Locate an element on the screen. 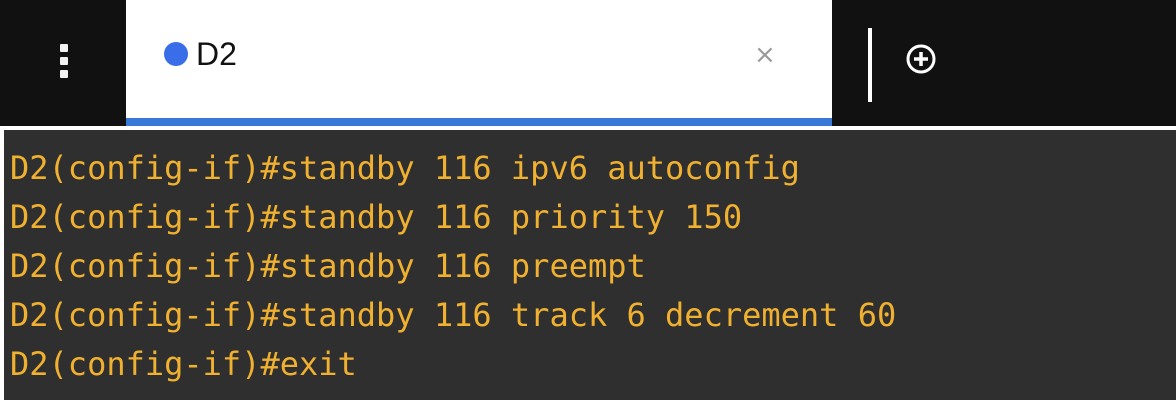 This screenshot has height=400, width=1176. tab-title: D2 is located at coordinates (216, 54).